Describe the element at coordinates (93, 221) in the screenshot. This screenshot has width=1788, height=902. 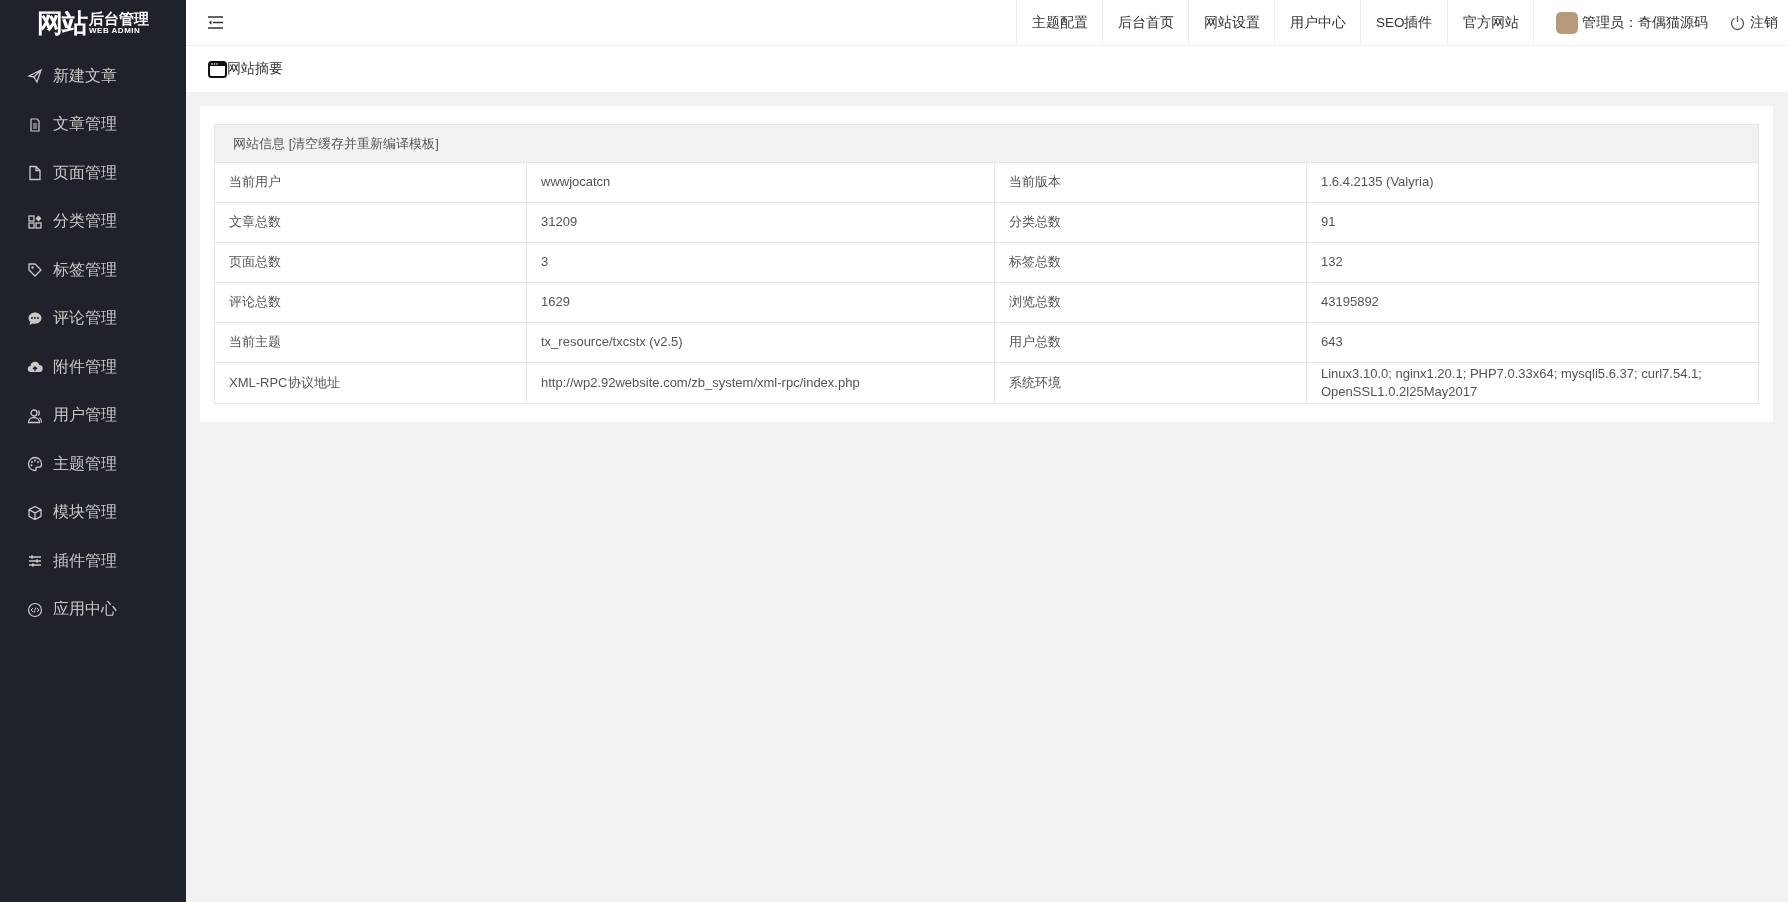
I see `sidebar-item: 分类管理` at that location.